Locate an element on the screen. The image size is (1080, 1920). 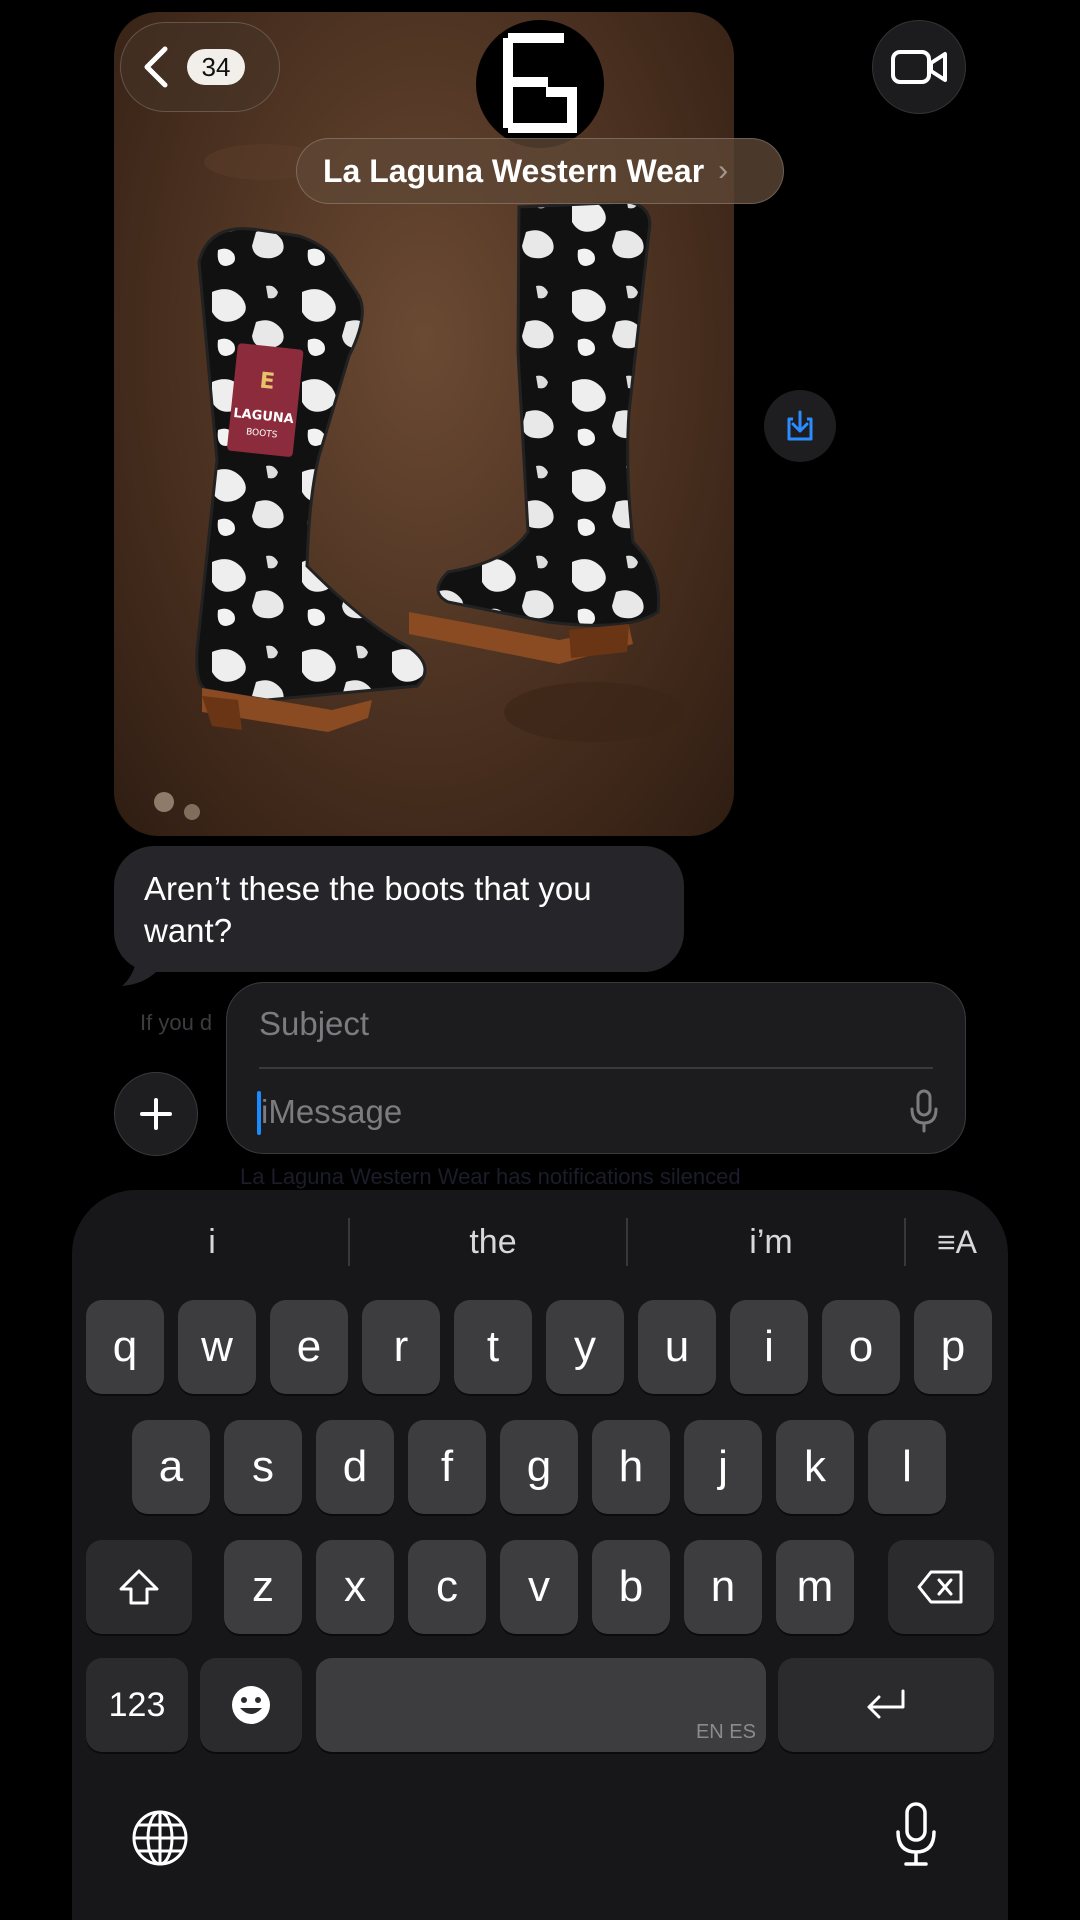
key-v: v is located at coordinates (539, 1587).